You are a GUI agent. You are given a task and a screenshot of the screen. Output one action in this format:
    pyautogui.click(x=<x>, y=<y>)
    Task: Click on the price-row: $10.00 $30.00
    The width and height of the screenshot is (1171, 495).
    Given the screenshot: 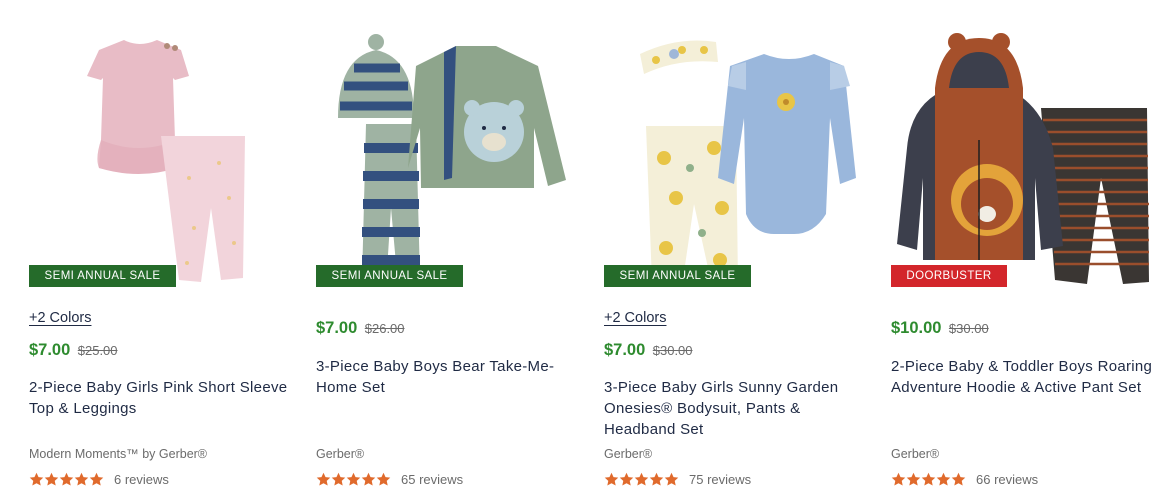 What is the action you would take?
    pyautogui.click(x=940, y=328)
    